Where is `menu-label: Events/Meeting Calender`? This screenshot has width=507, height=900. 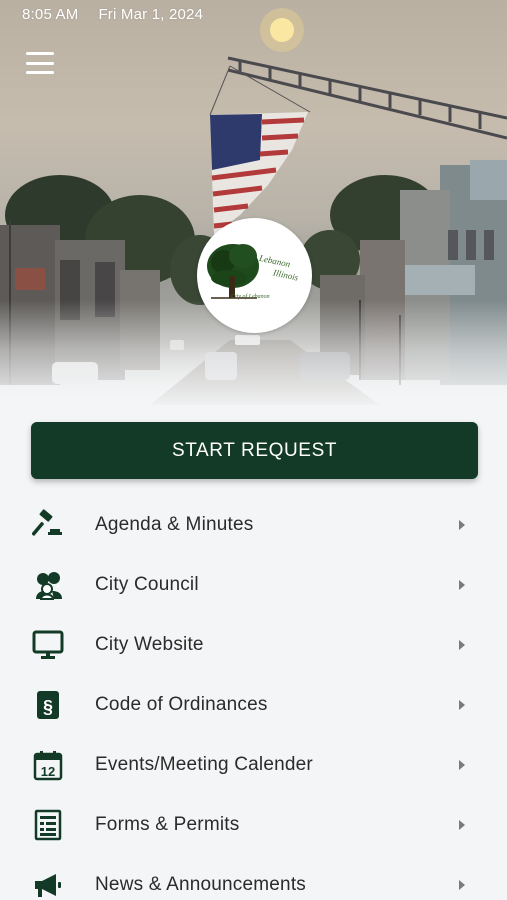
menu-label: Events/Meeting Calender is located at coordinates (204, 764).